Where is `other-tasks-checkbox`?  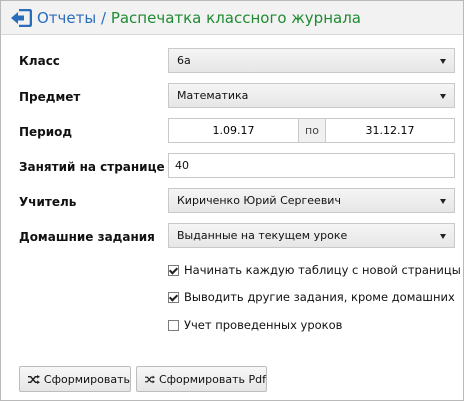 other-tasks-checkbox is located at coordinates (173, 297).